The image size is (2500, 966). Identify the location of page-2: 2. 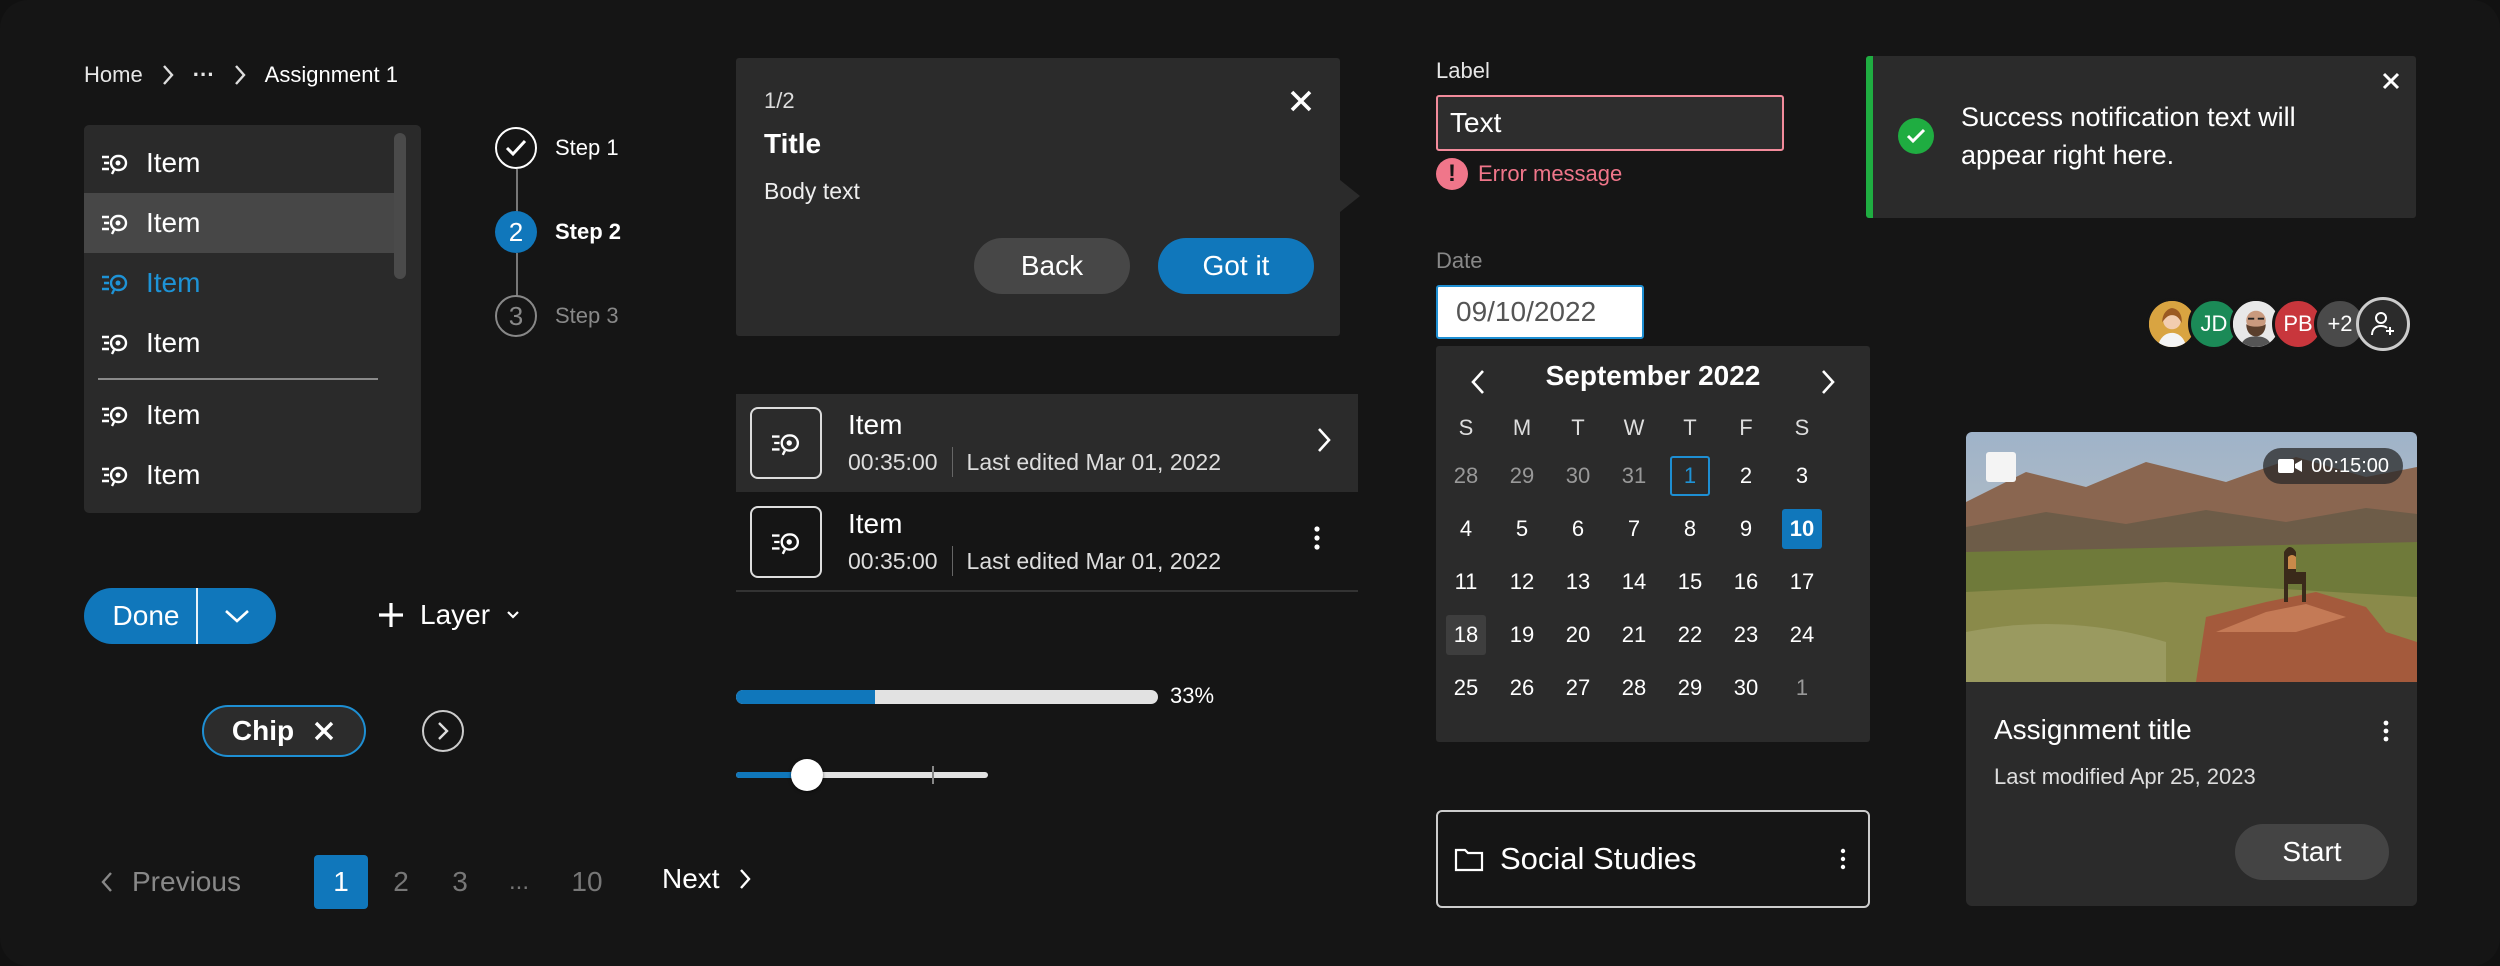
(401, 882).